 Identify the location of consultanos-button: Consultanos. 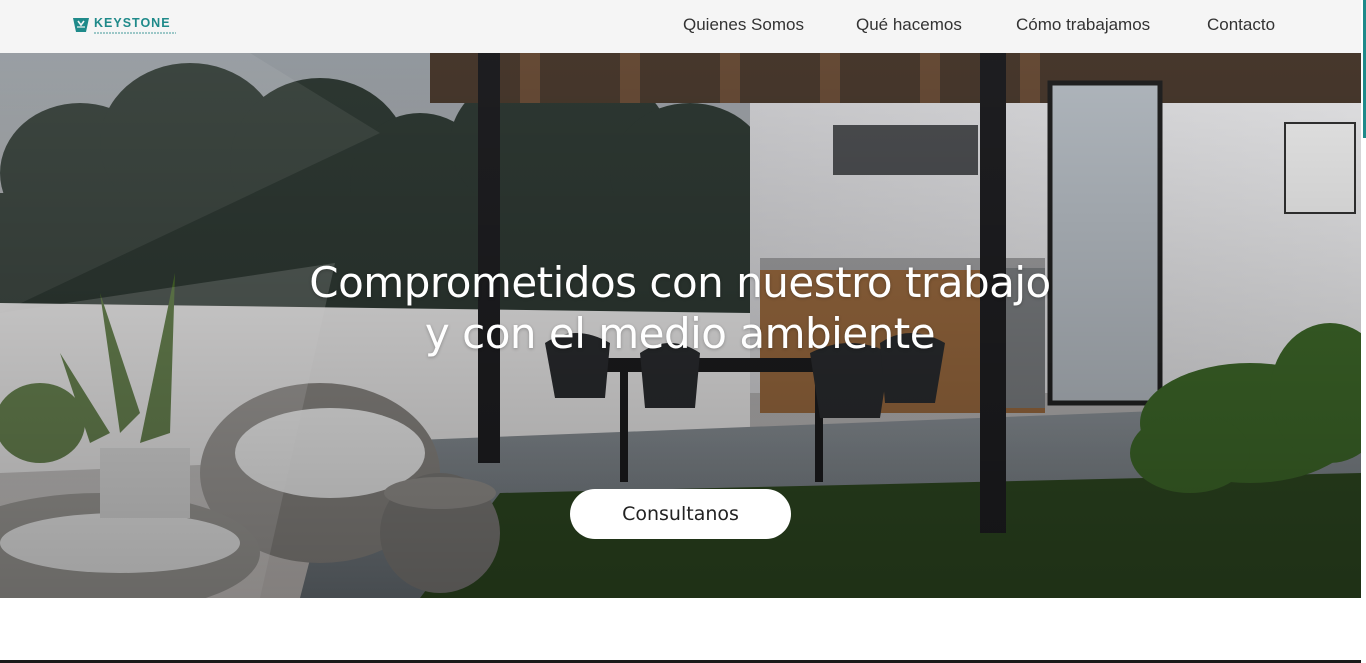
(680, 514).